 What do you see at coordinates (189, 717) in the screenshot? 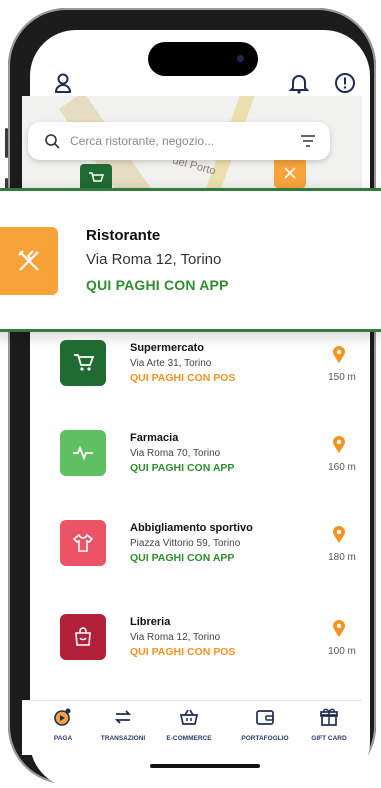
I see `basket-icon` at bounding box center [189, 717].